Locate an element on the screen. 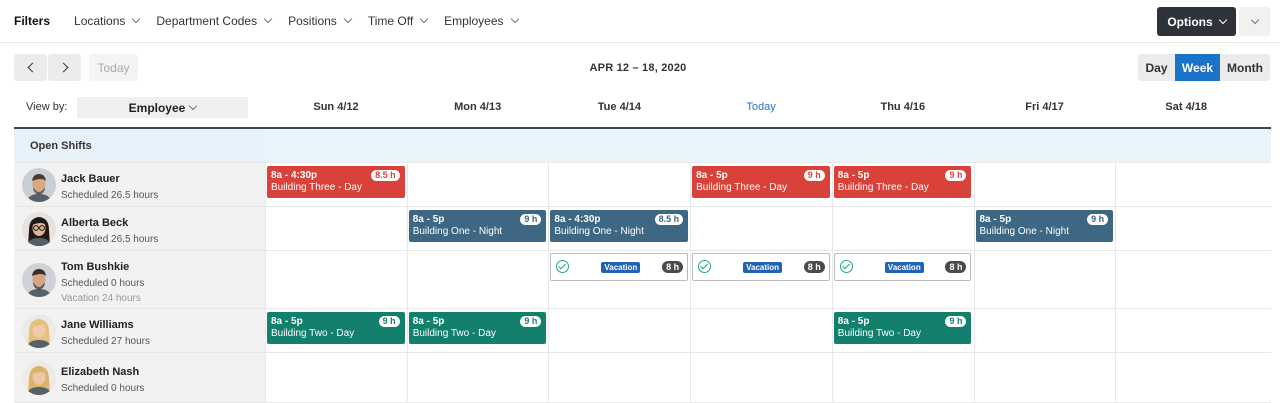 This screenshot has height=403, width=1280. employee-cell: Elizabeth Nash Scheduled 0 hours is located at coordinates (139, 377).